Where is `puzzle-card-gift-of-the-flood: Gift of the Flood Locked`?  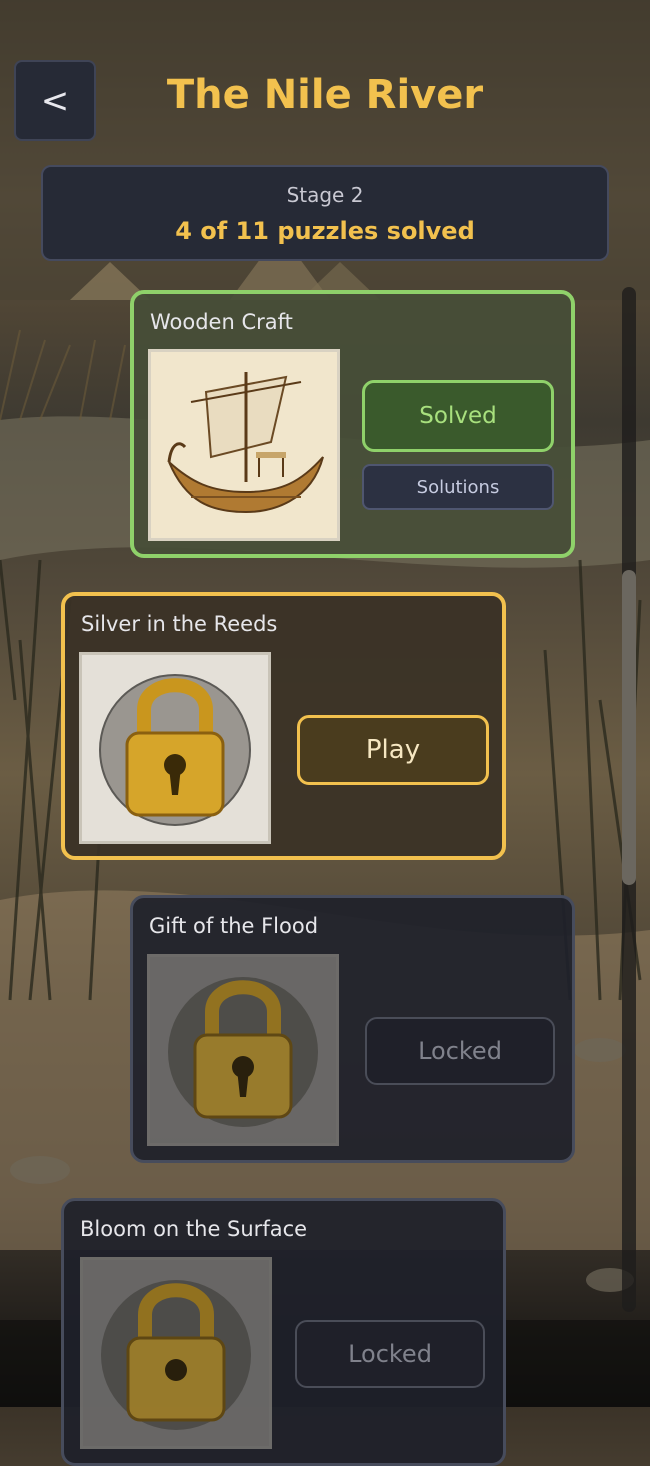 puzzle-card-gift-of-the-flood: Gift of the Flood Locked is located at coordinates (352, 1029).